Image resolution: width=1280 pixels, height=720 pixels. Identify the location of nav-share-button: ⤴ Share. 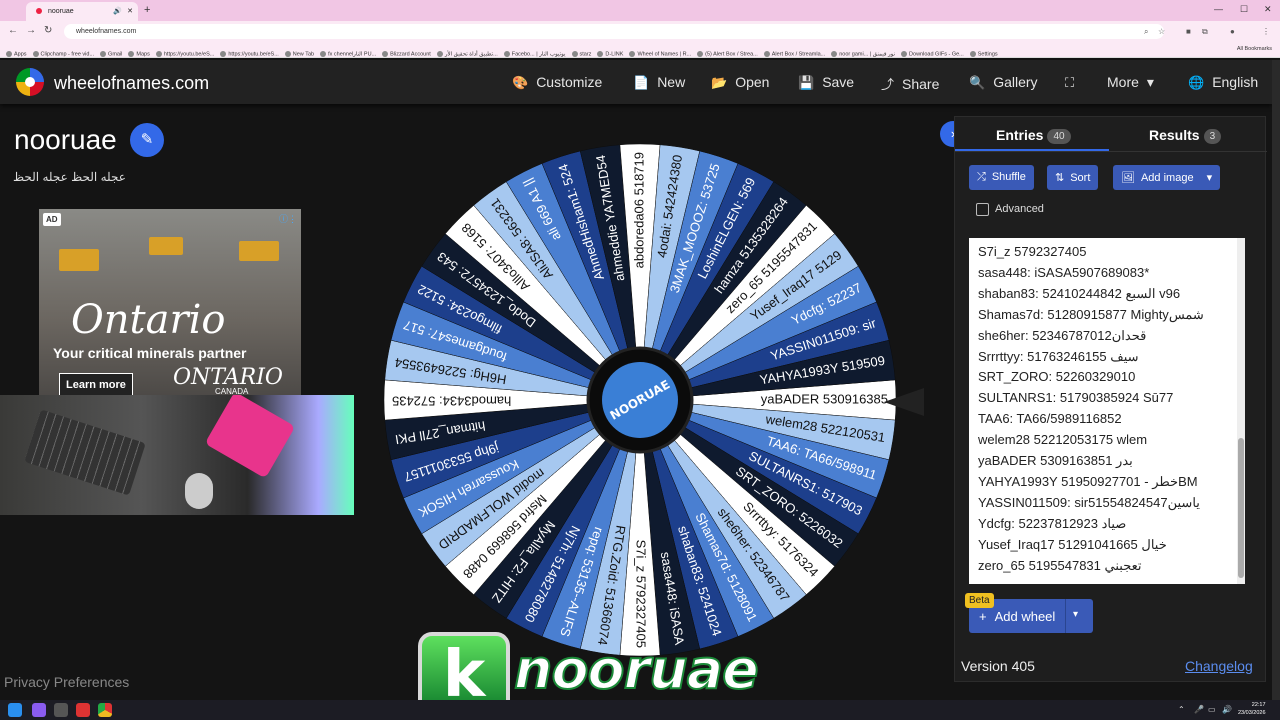
(910, 83).